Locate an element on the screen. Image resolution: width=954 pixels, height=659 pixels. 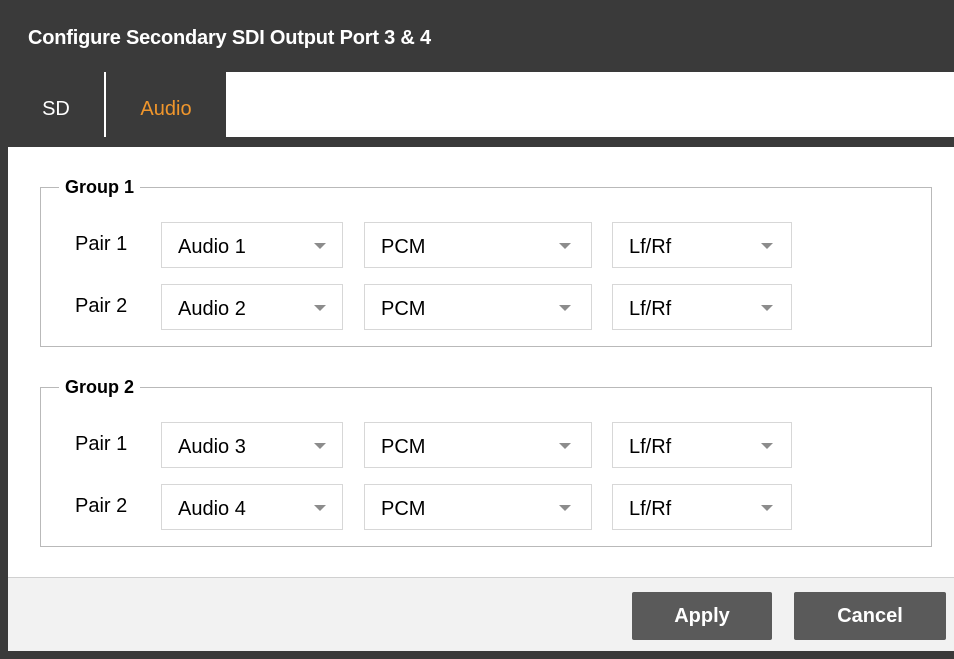
audio-source-value: Audio 1 is located at coordinates (212, 247).